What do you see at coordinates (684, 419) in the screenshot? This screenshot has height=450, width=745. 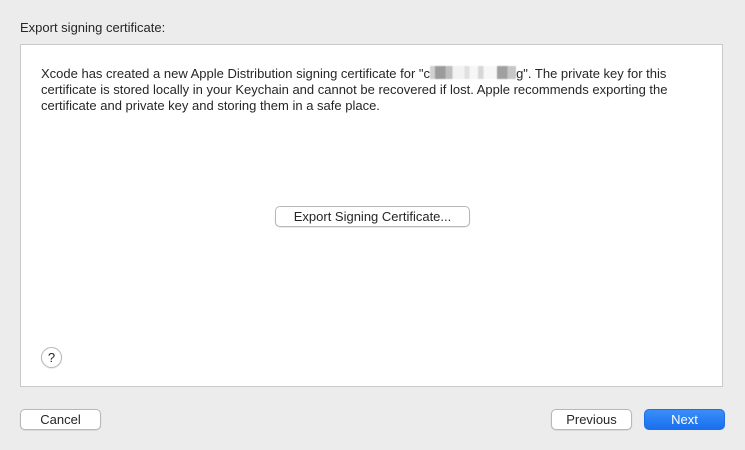 I see `next-button: Next` at bounding box center [684, 419].